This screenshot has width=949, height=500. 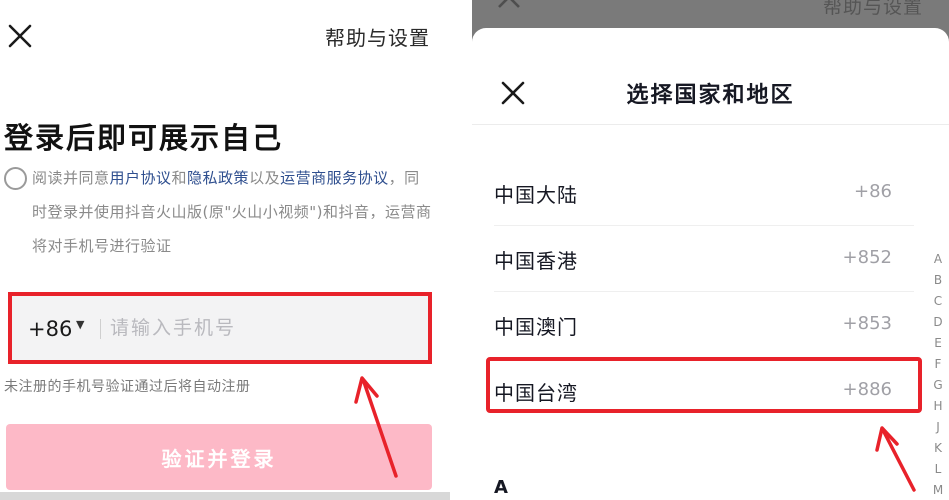 I want to click on region-name: 中国大陆, so click(x=536, y=195).